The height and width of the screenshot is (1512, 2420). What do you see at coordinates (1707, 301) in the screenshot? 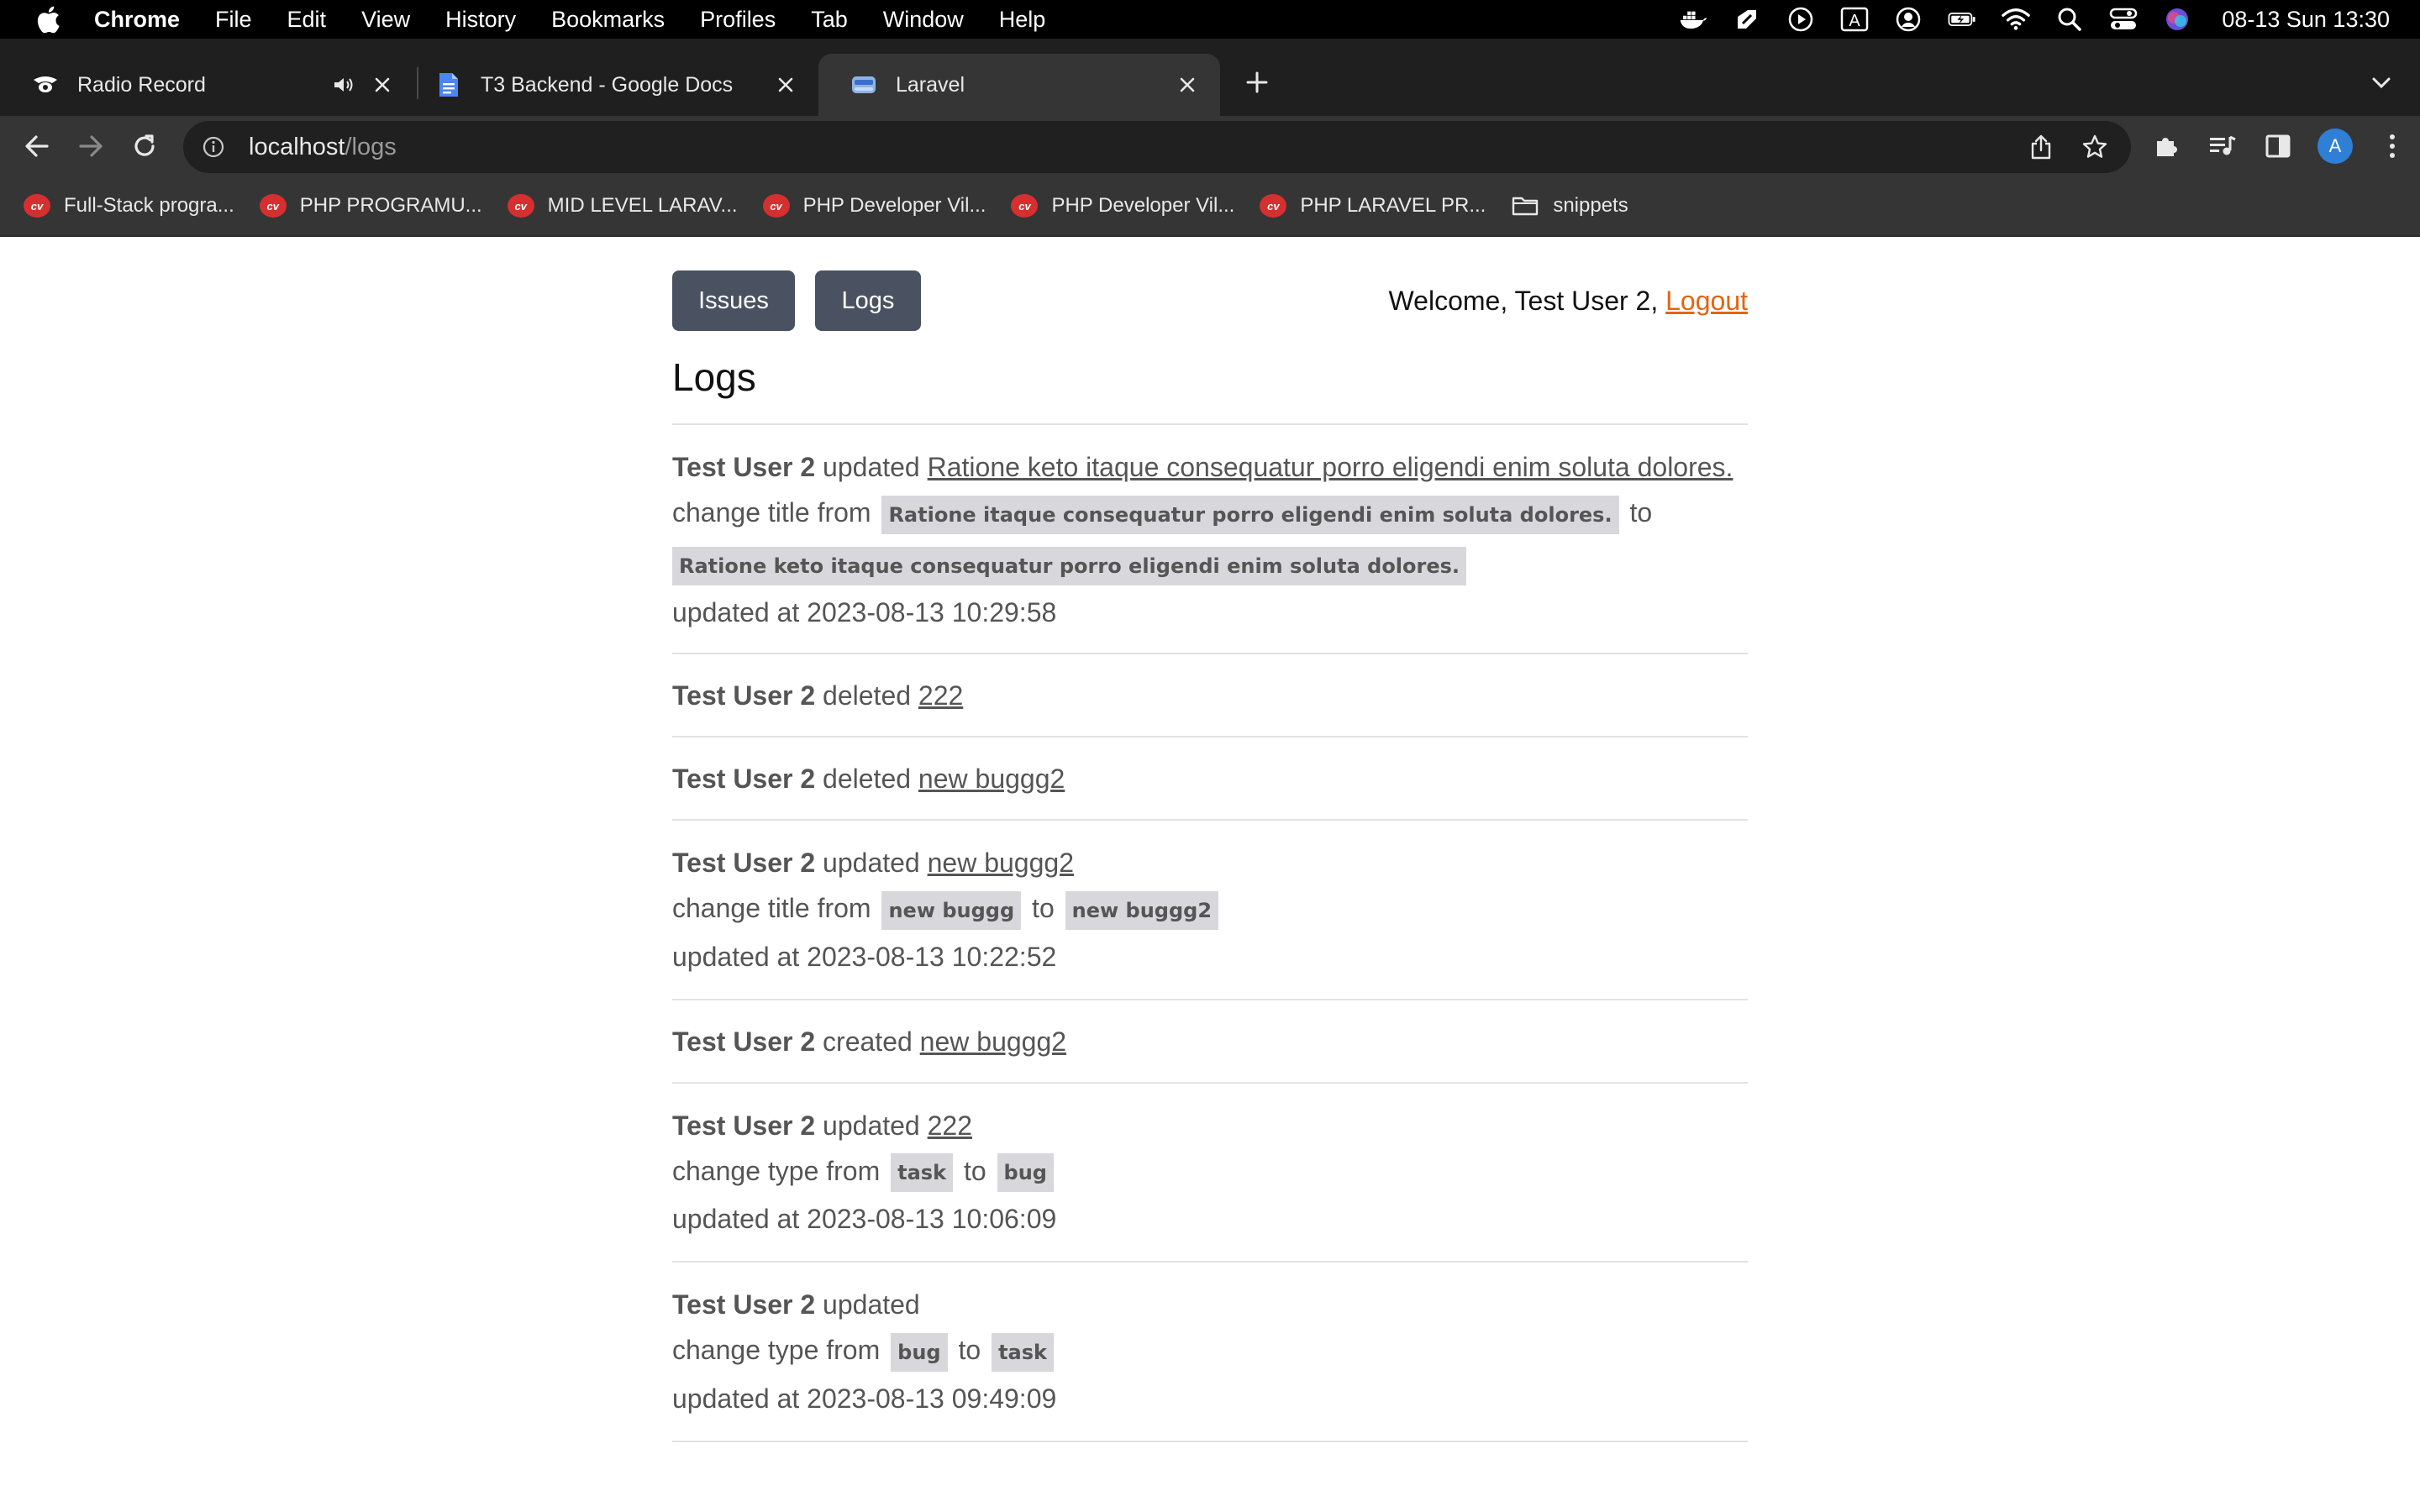
I see `logout-link: Logout` at bounding box center [1707, 301].